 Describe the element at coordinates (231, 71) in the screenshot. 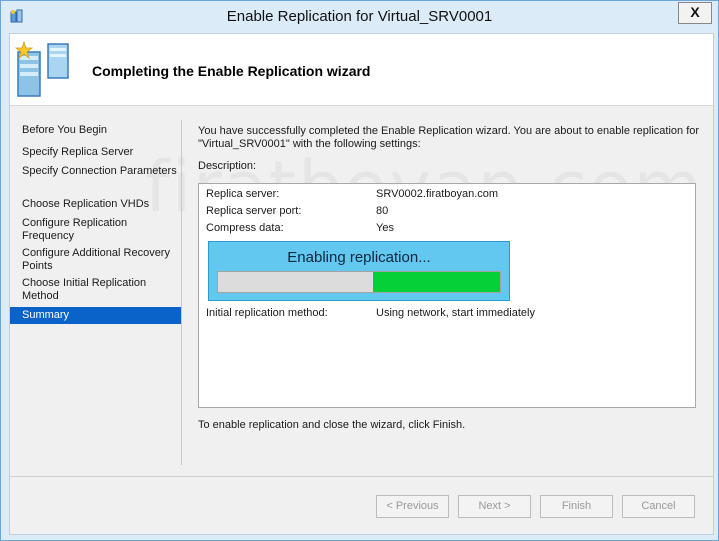

I see `page-title: Completing the Enable Replication wizard` at that location.